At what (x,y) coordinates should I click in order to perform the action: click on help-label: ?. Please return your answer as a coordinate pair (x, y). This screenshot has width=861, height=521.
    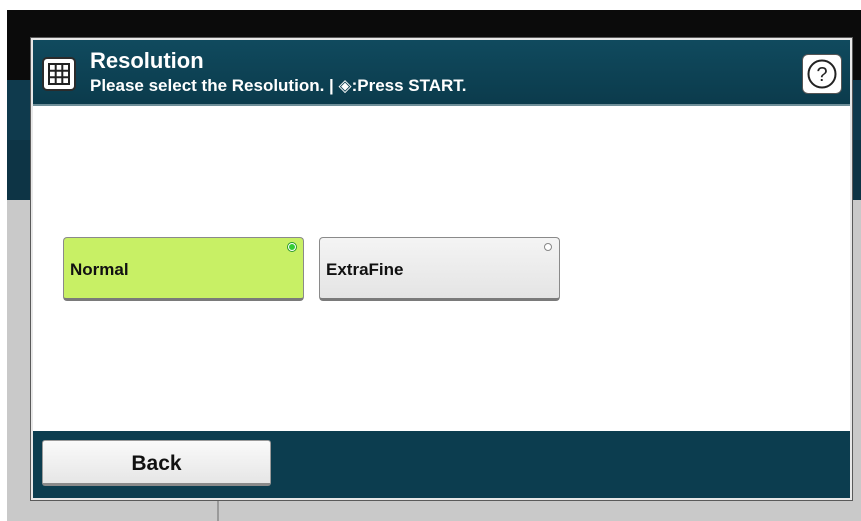
    Looking at the image, I should click on (821, 75).